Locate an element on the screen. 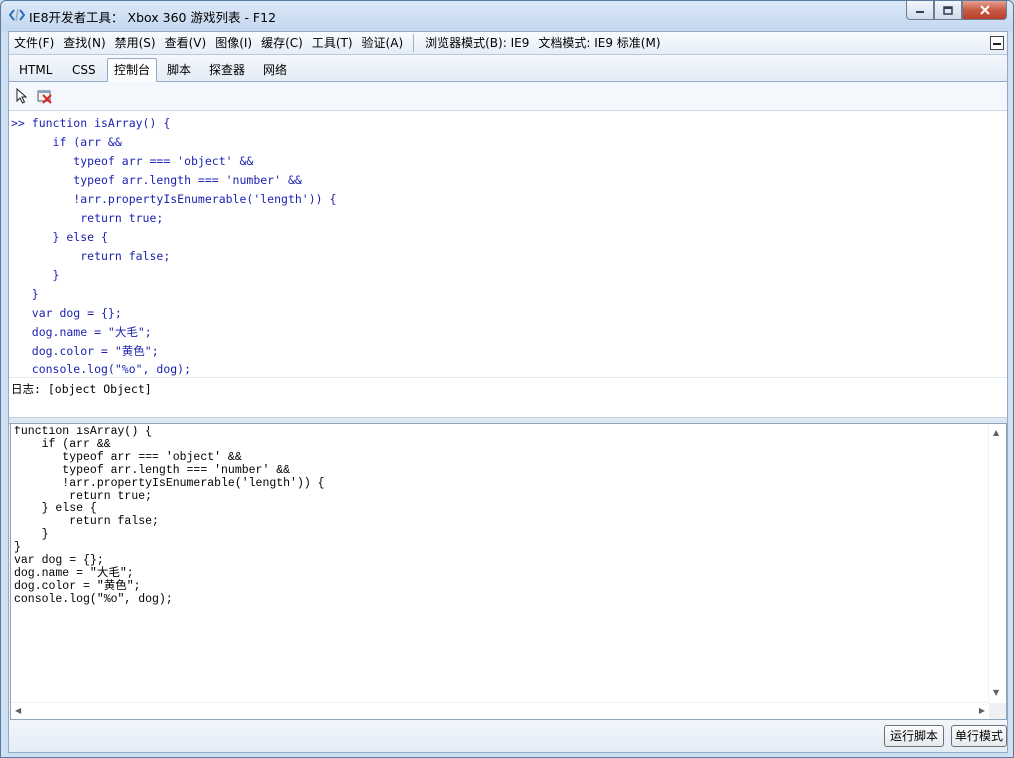 The width and height of the screenshot is (1014, 758). maximize-button is located at coordinates (948, 10).